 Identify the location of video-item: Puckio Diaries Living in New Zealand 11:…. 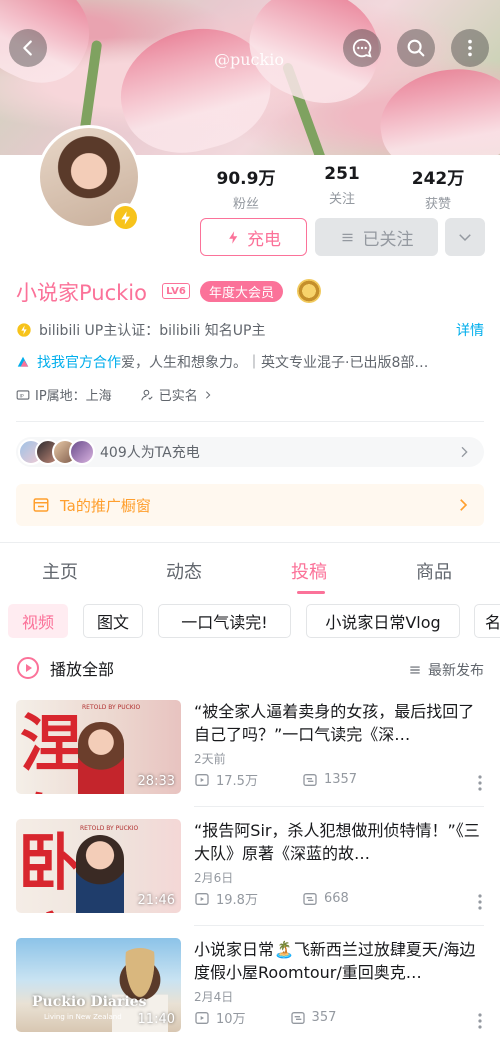
(251, 985).